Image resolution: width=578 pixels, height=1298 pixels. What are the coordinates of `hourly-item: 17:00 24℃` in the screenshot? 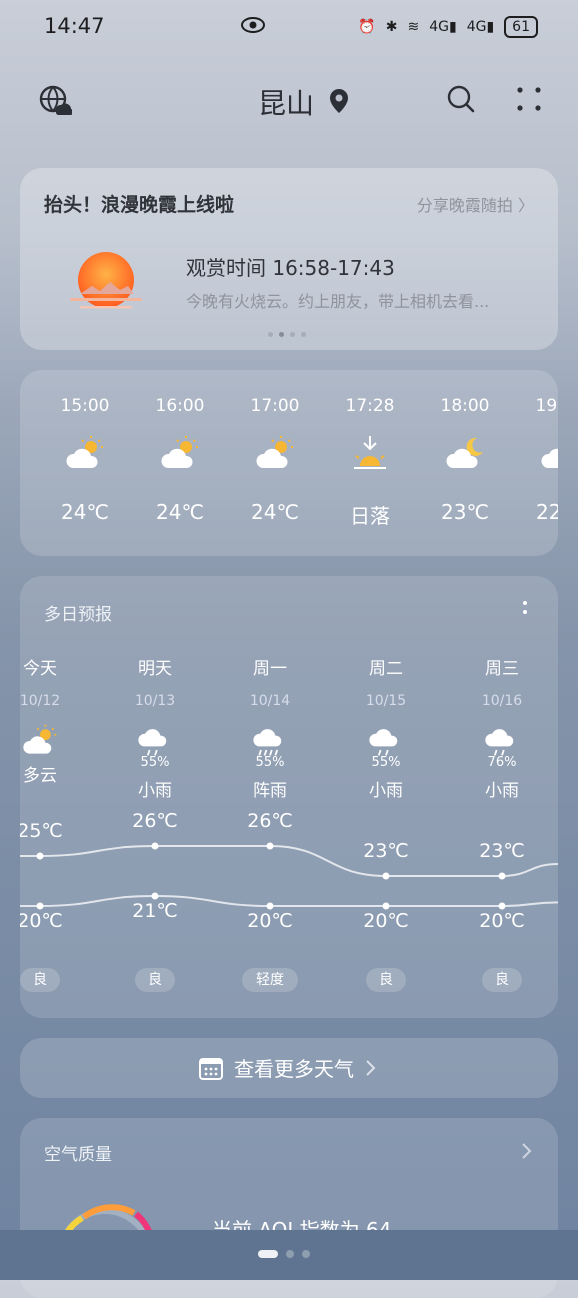 It's located at (275, 460).